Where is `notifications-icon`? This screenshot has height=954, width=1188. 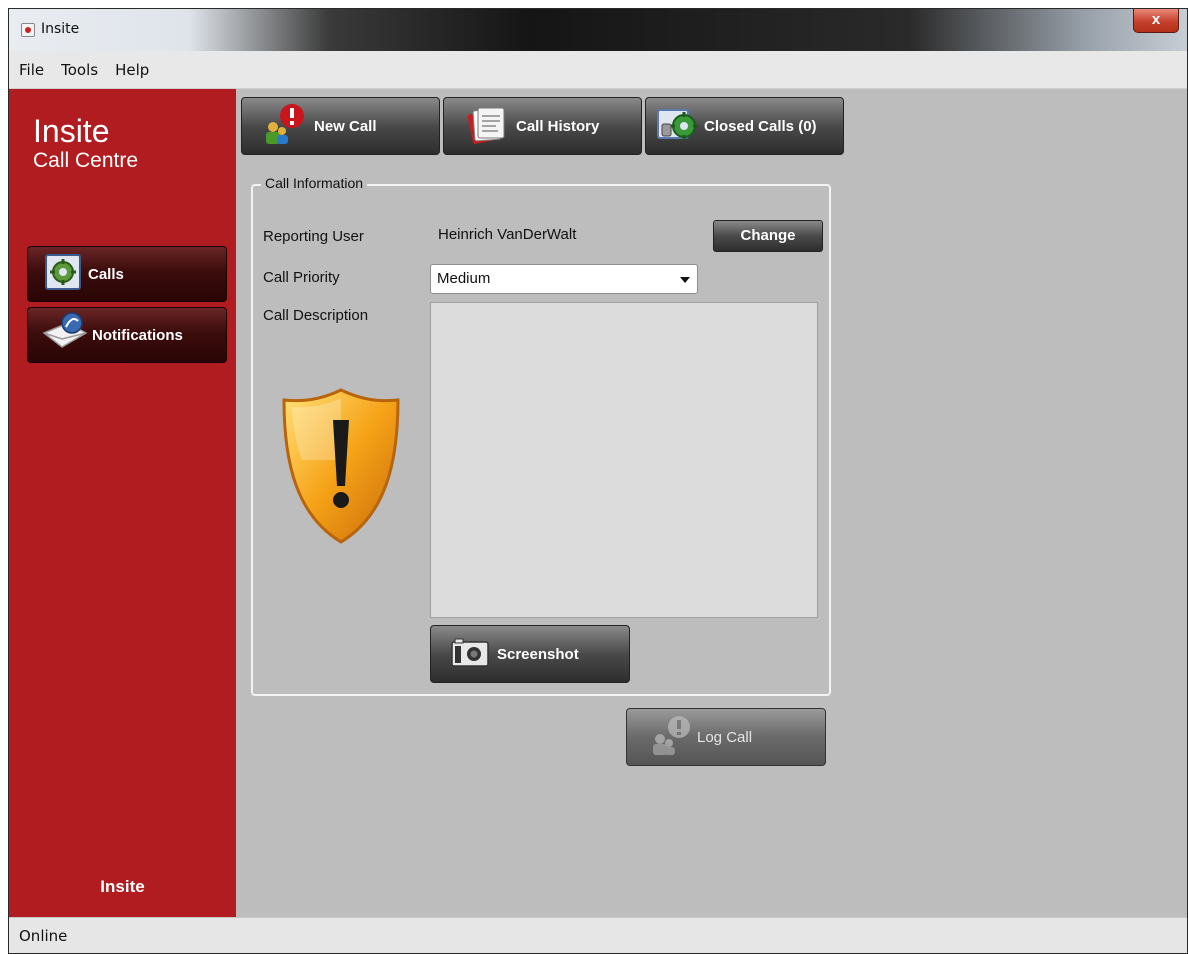
notifications-icon is located at coordinates (65, 335).